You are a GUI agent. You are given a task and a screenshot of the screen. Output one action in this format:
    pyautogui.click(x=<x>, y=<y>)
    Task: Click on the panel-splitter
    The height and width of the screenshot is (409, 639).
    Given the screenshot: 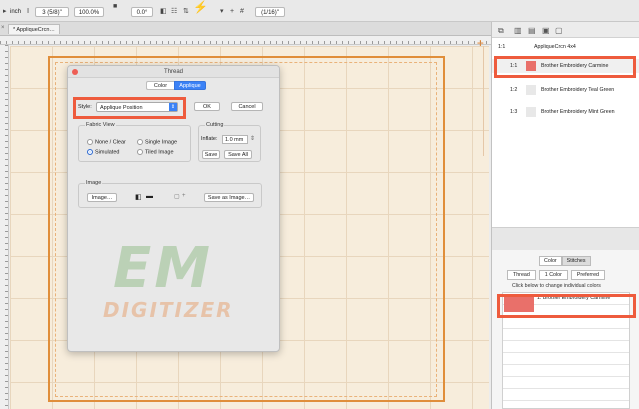 What is the action you would take?
    pyautogui.click(x=565, y=239)
    